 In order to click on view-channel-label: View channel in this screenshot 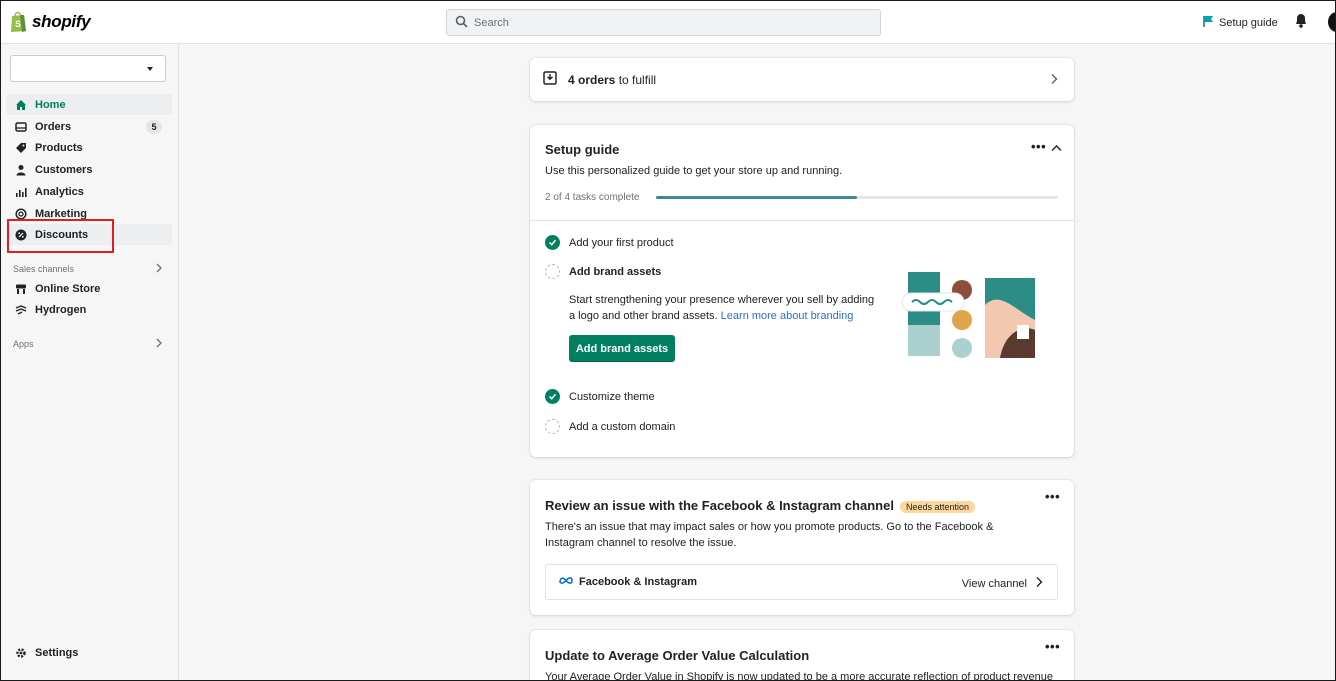, I will do `click(994, 583)`.